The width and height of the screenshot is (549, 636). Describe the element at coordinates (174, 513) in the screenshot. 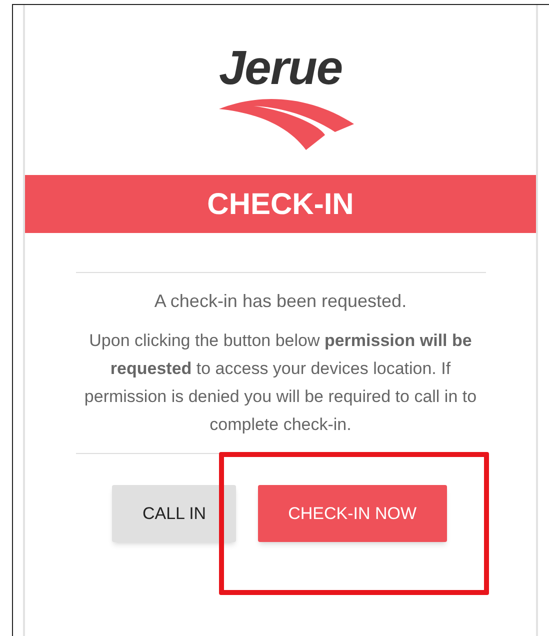

I see `call-in-button: CALL IN` at that location.